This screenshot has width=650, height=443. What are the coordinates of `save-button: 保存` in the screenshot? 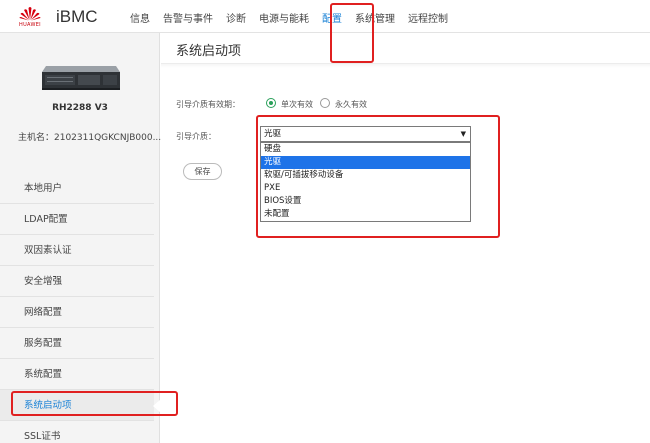 It's located at (202, 171).